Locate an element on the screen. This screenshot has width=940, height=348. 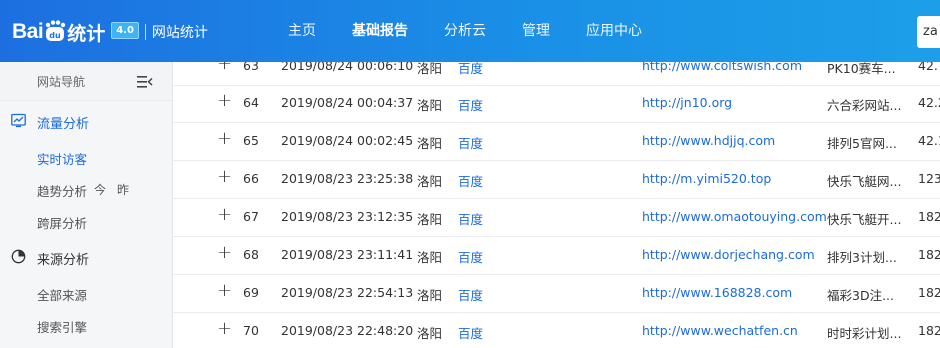
visit-time: 2019/08/24 00:02:45 is located at coordinates (347, 140).